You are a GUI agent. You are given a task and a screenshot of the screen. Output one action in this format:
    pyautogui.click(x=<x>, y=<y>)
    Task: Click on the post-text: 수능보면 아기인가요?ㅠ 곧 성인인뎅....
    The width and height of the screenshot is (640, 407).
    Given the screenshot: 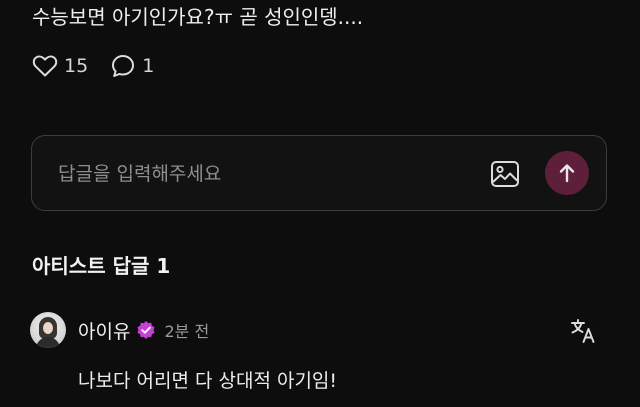 What is the action you would take?
    pyautogui.click(x=198, y=17)
    